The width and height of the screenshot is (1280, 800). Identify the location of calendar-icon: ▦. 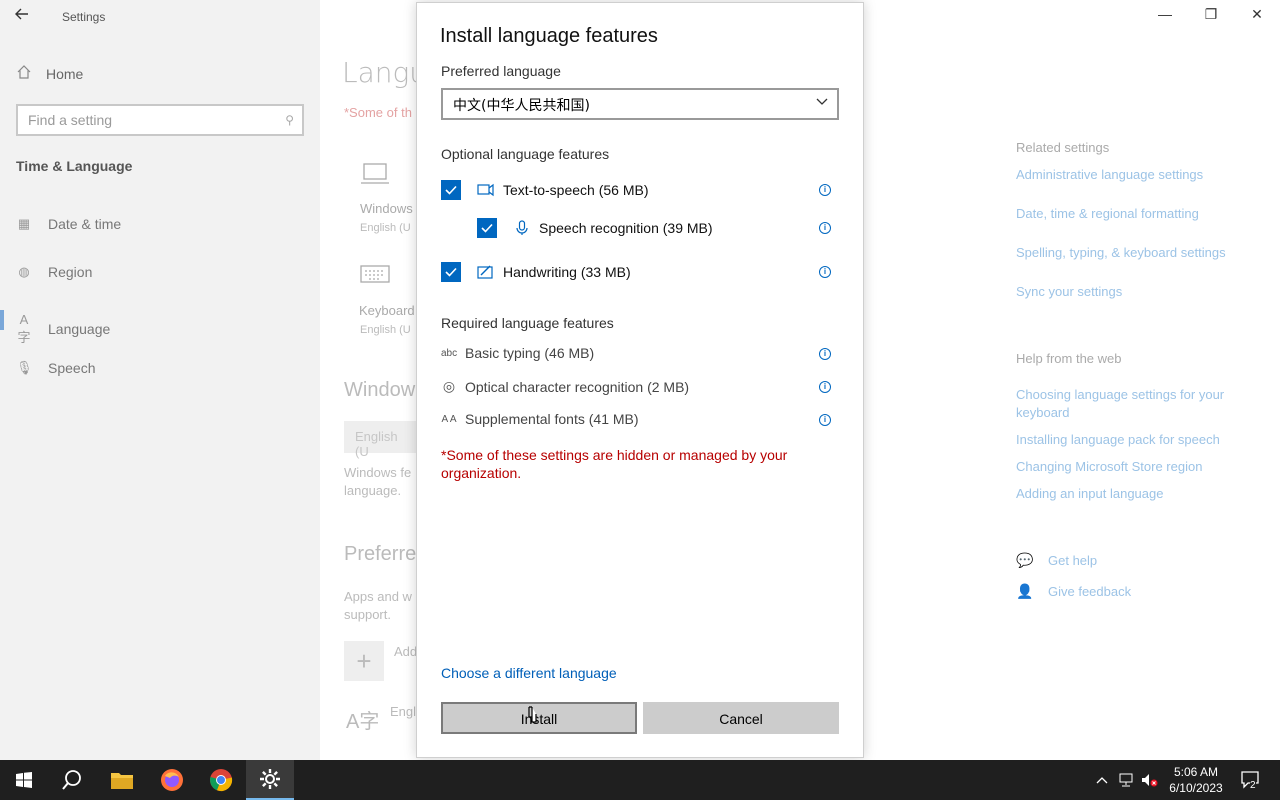
(24, 223).